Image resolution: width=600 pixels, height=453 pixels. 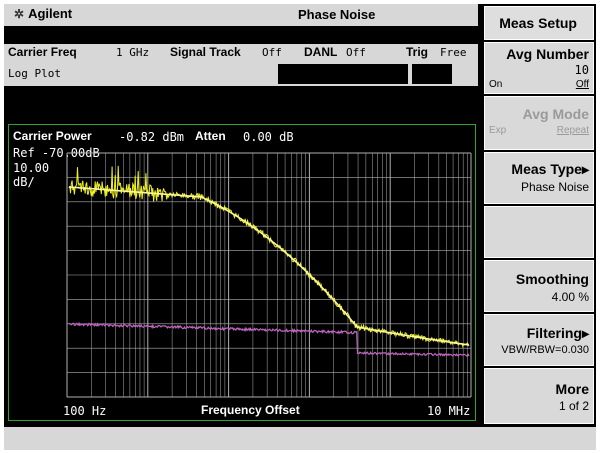 I want to click on avg-mode-exp: Exp, so click(x=498, y=130).